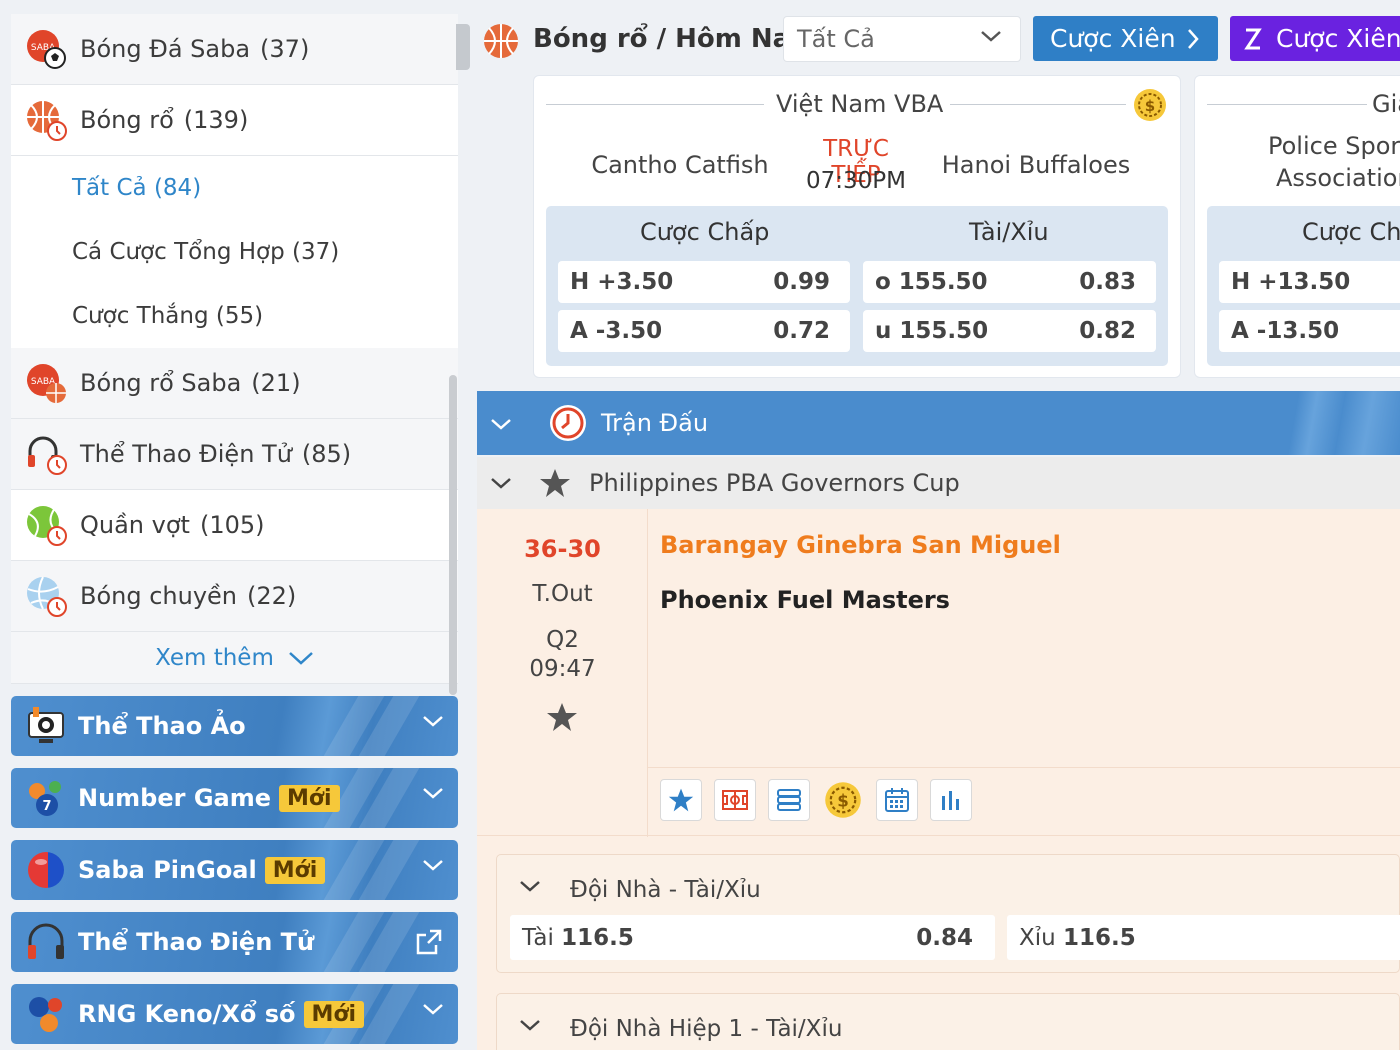 This screenshot has width=1400, height=1050. I want to click on parlay-button: Cược Xiên, so click(1125, 38).